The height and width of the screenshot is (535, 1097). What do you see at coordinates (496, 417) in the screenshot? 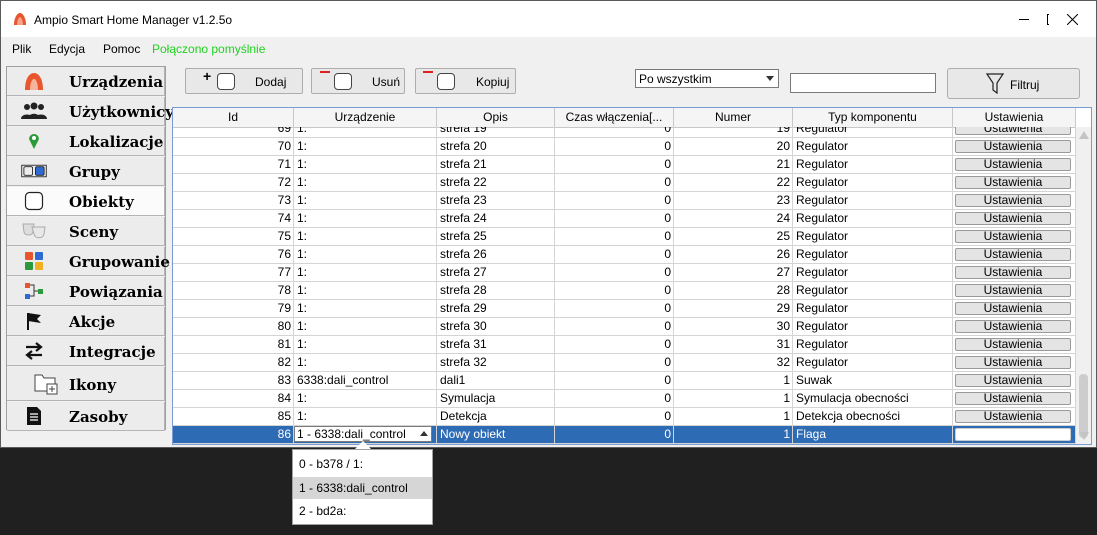
I see `cell-desc: Detekcja` at bounding box center [496, 417].